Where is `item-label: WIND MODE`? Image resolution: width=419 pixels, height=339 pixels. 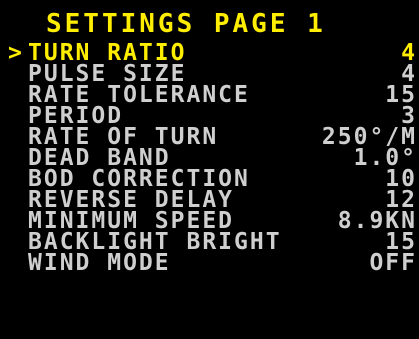
item-label: WIND MODE is located at coordinates (99, 263).